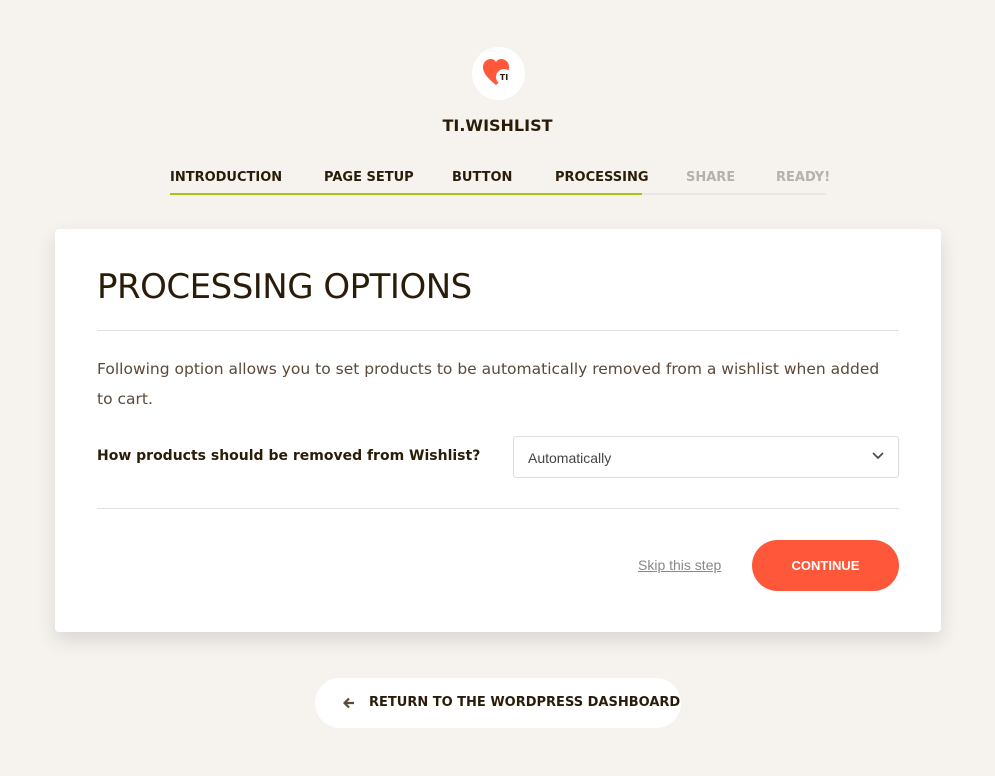 The image size is (995, 776). Describe the element at coordinates (525, 702) in the screenshot. I see `return-label: RETURN TO THE WORDPRESS DASHBOARD` at that location.